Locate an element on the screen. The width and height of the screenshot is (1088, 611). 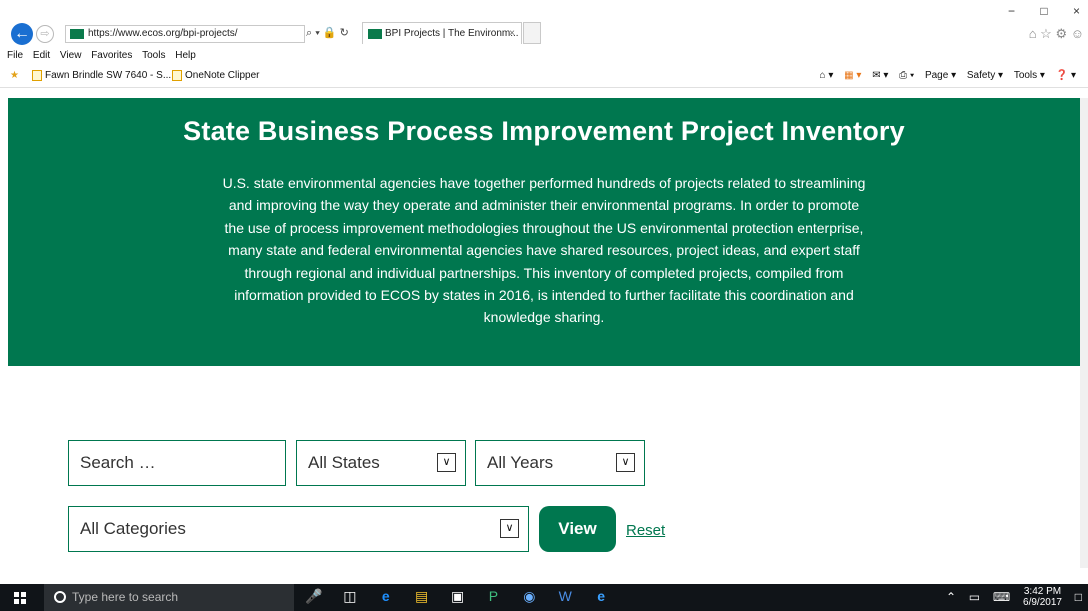
years-selected-value: All Years is located at coordinates (520, 462).